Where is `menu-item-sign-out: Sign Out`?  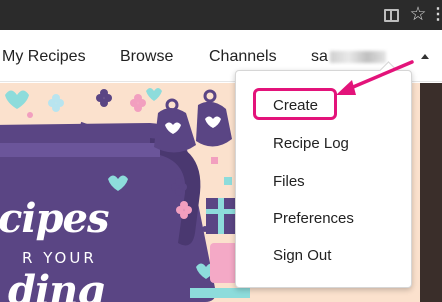
menu-item-sign-out: Sign Out is located at coordinates (302, 255).